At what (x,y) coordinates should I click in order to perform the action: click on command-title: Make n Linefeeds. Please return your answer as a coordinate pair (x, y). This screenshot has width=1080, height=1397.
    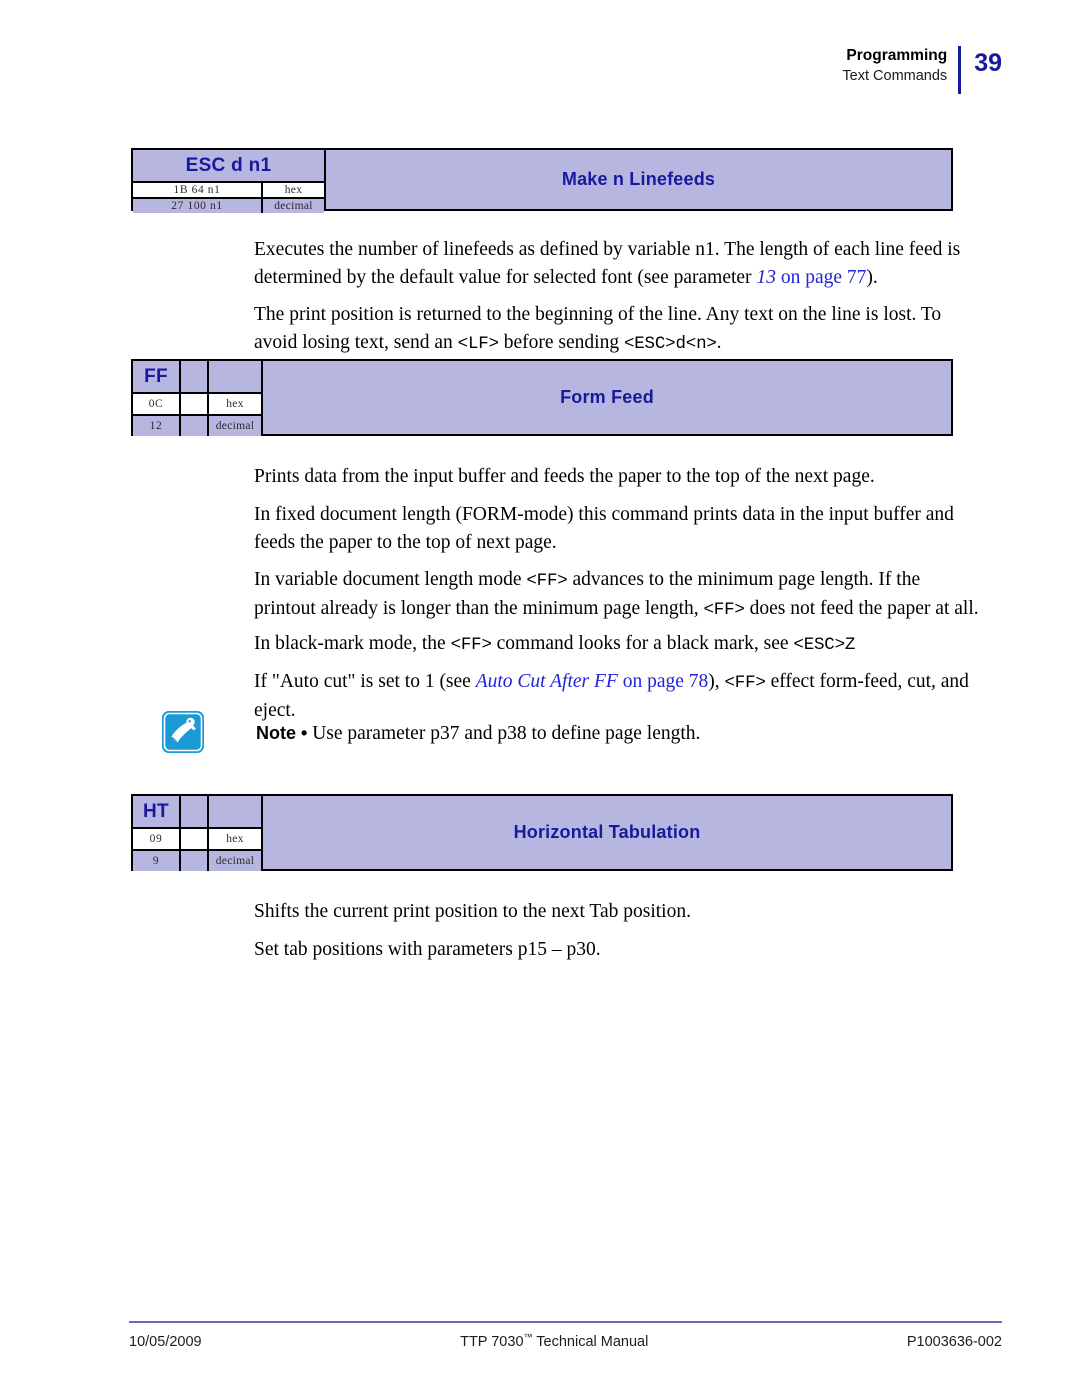
    Looking at the image, I should click on (638, 179).